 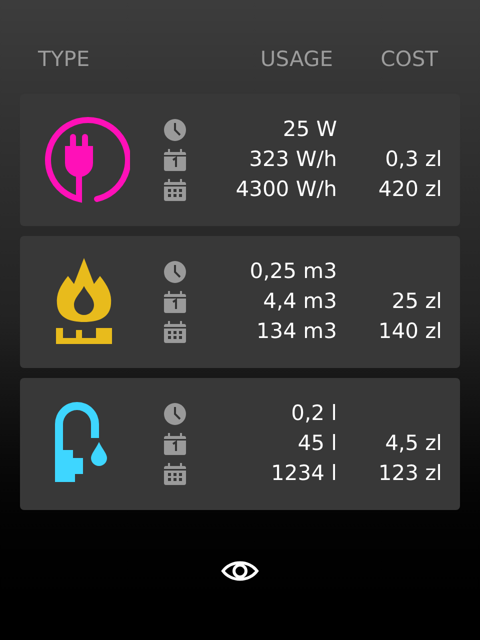 I want to click on usage-value: 45 l, so click(x=316, y=444).